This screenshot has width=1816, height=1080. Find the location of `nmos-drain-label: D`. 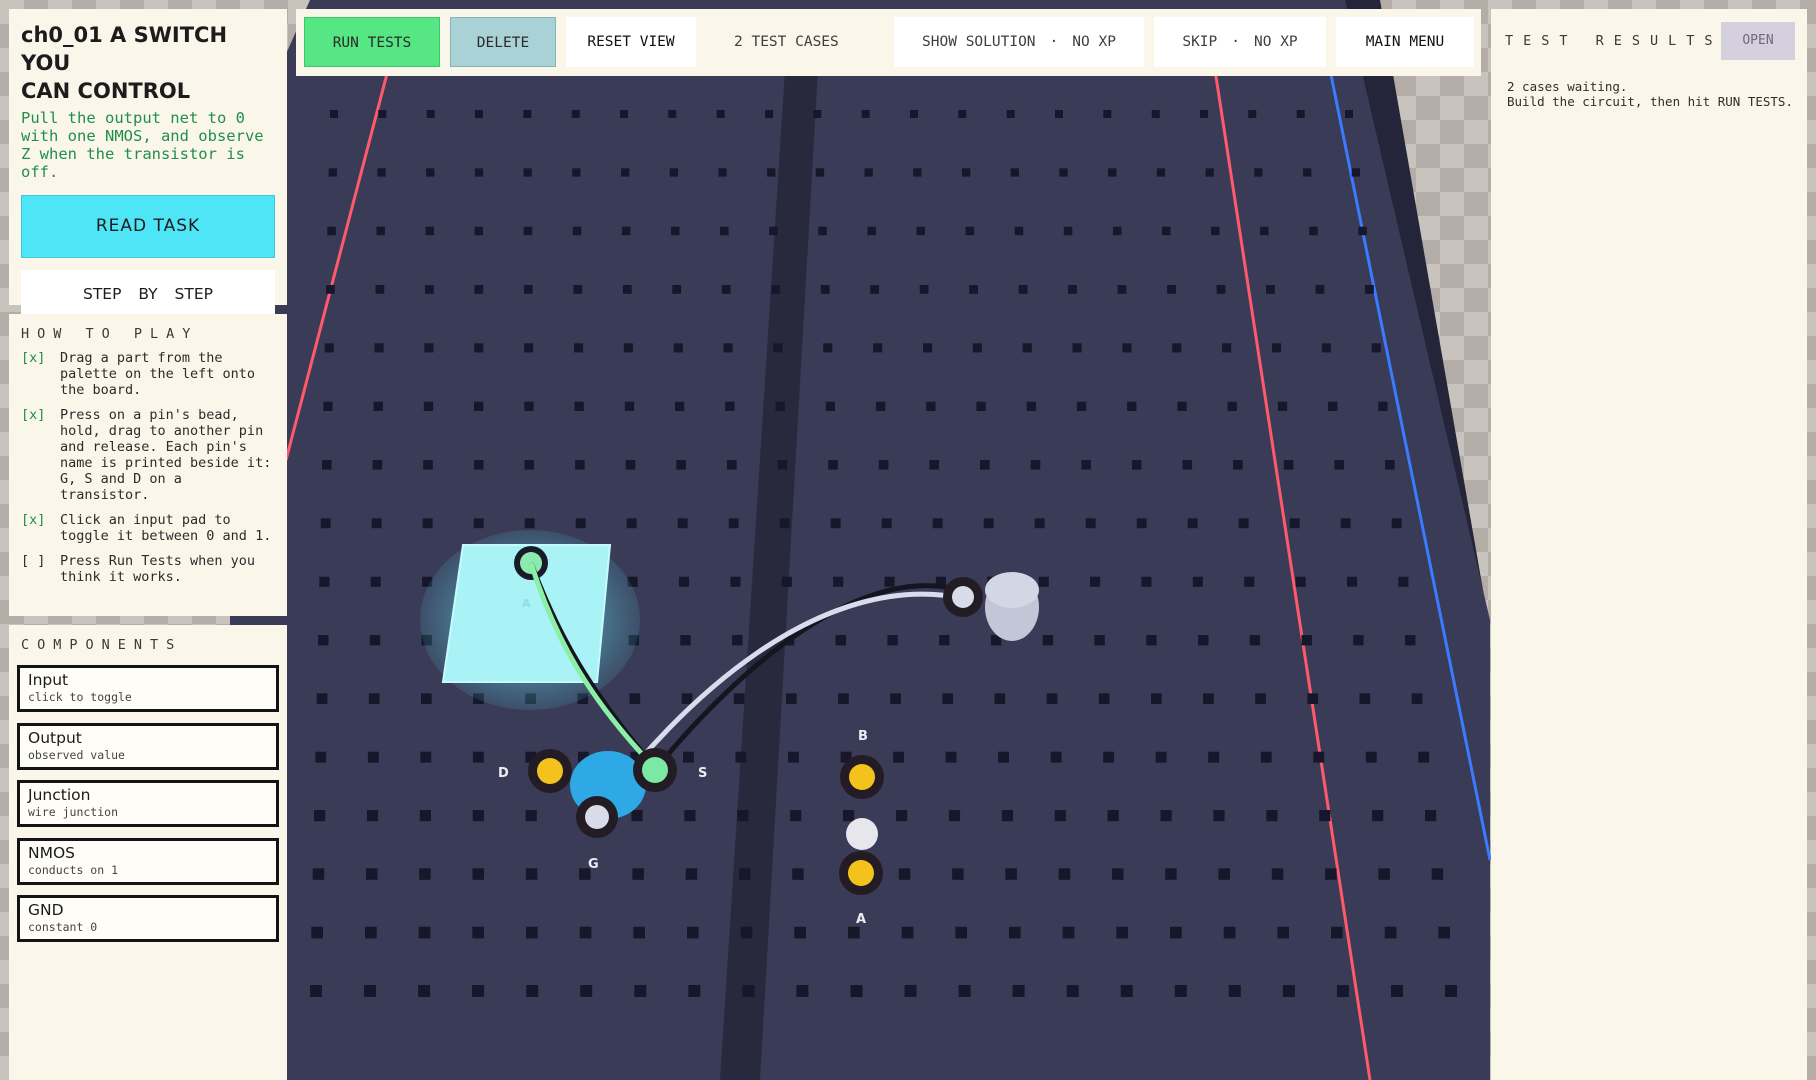

nmos-drain-label: D is located at coordinates (503, 773).